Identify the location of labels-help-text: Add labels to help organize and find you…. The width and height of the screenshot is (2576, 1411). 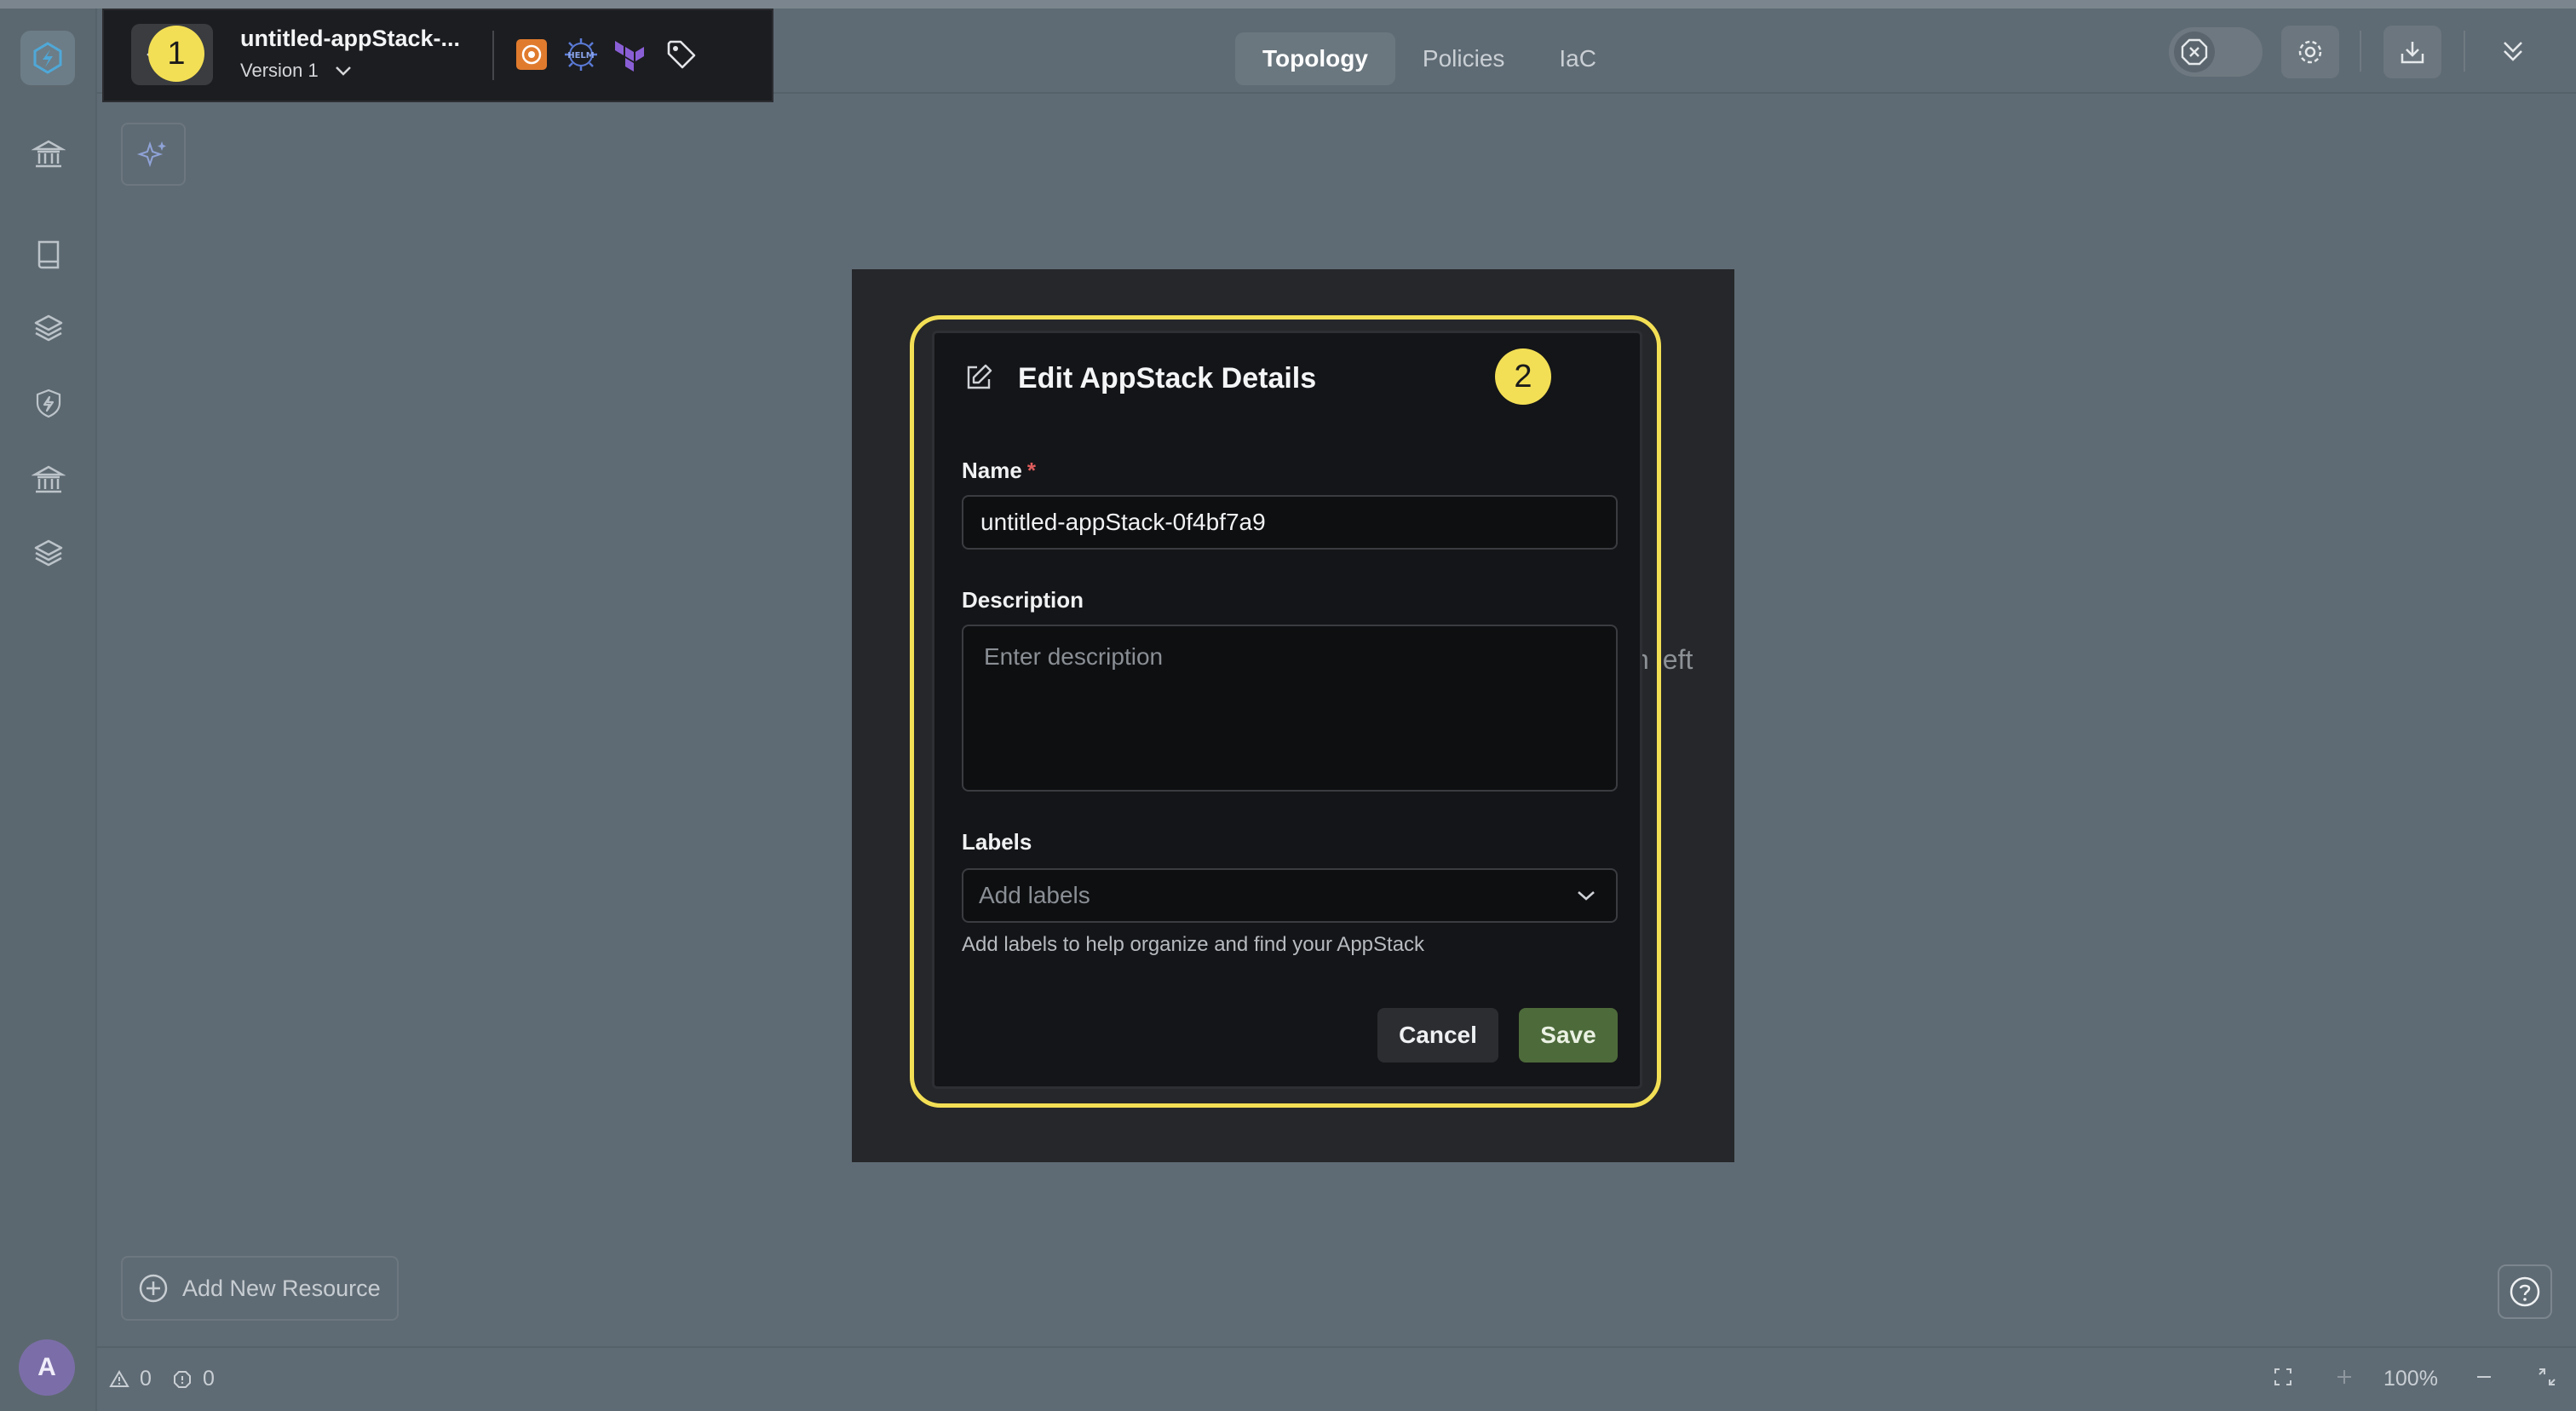
(1194, 944).